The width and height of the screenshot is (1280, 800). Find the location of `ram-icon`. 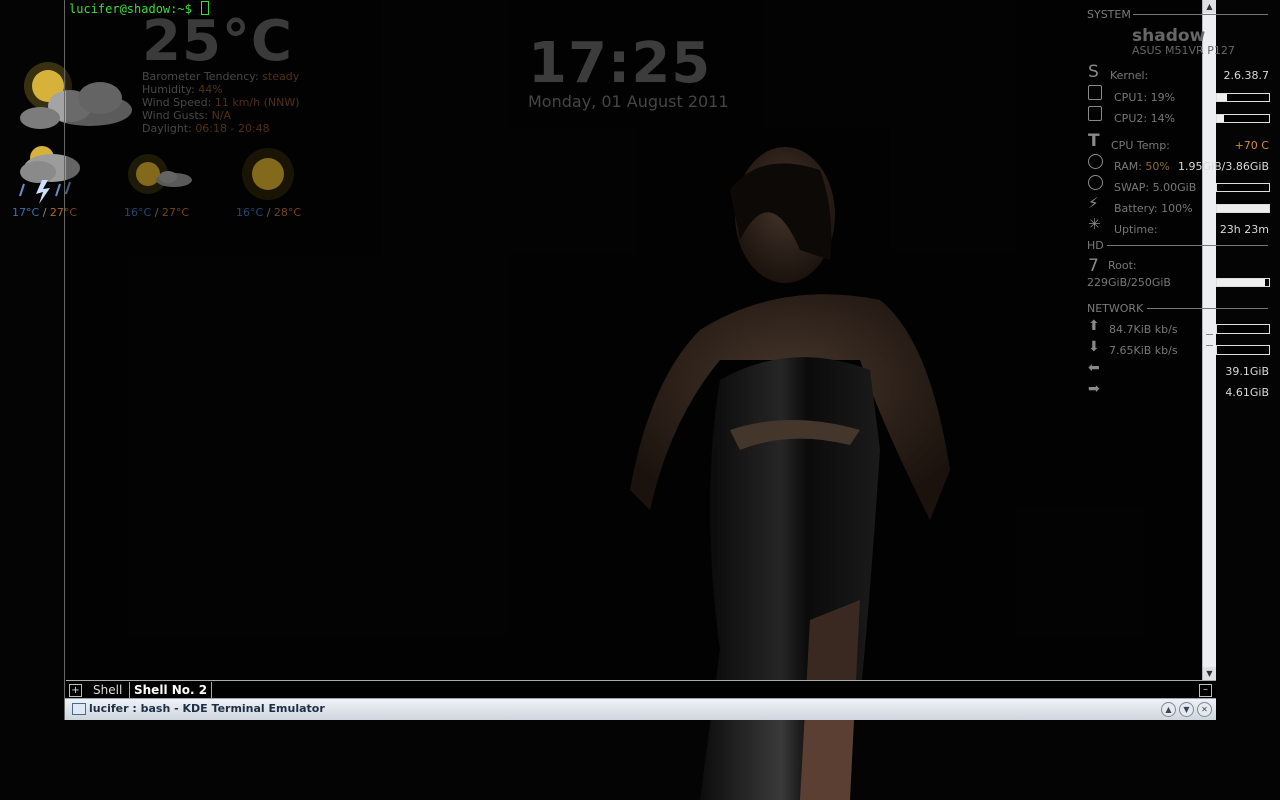

ram-icon is located at coordinates (1095, 161).